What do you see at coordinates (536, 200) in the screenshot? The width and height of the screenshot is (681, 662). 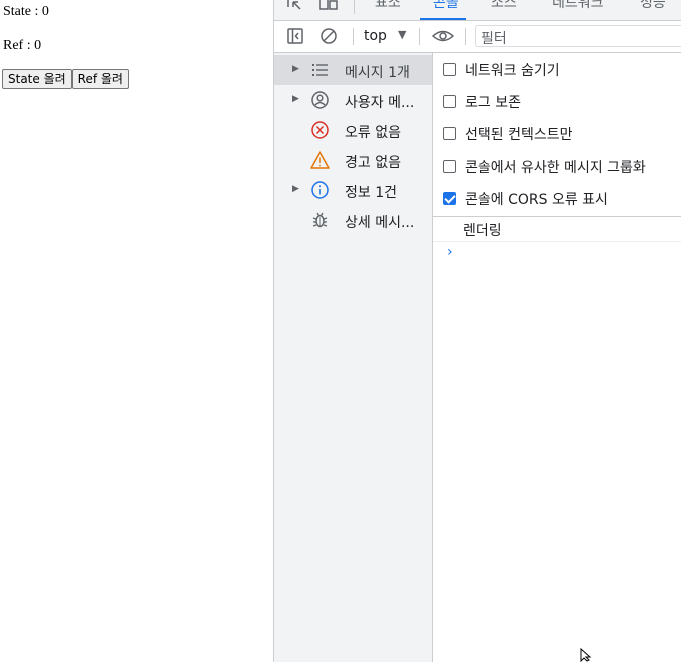 I see `setting-label: 콘솔에 CORS 오류 표시` at bounding box center [536, 200].